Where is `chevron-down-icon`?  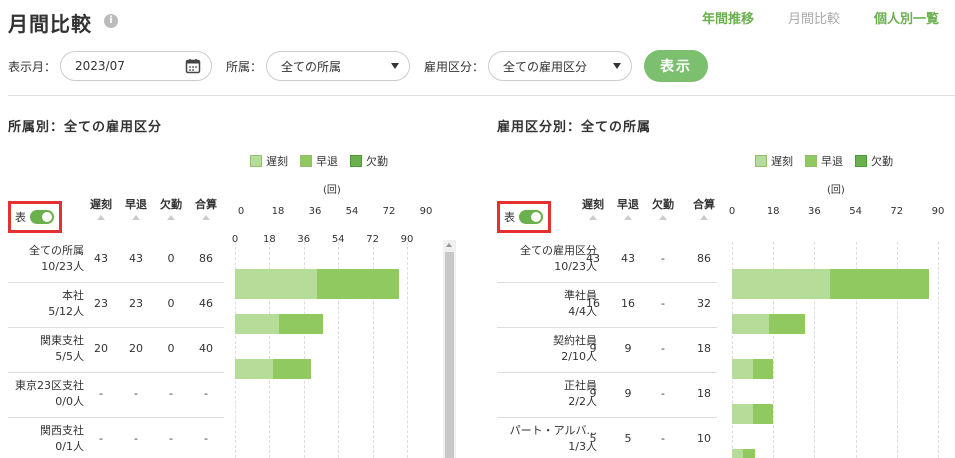 chevron-down-icon is located at coordinates (617, 66).